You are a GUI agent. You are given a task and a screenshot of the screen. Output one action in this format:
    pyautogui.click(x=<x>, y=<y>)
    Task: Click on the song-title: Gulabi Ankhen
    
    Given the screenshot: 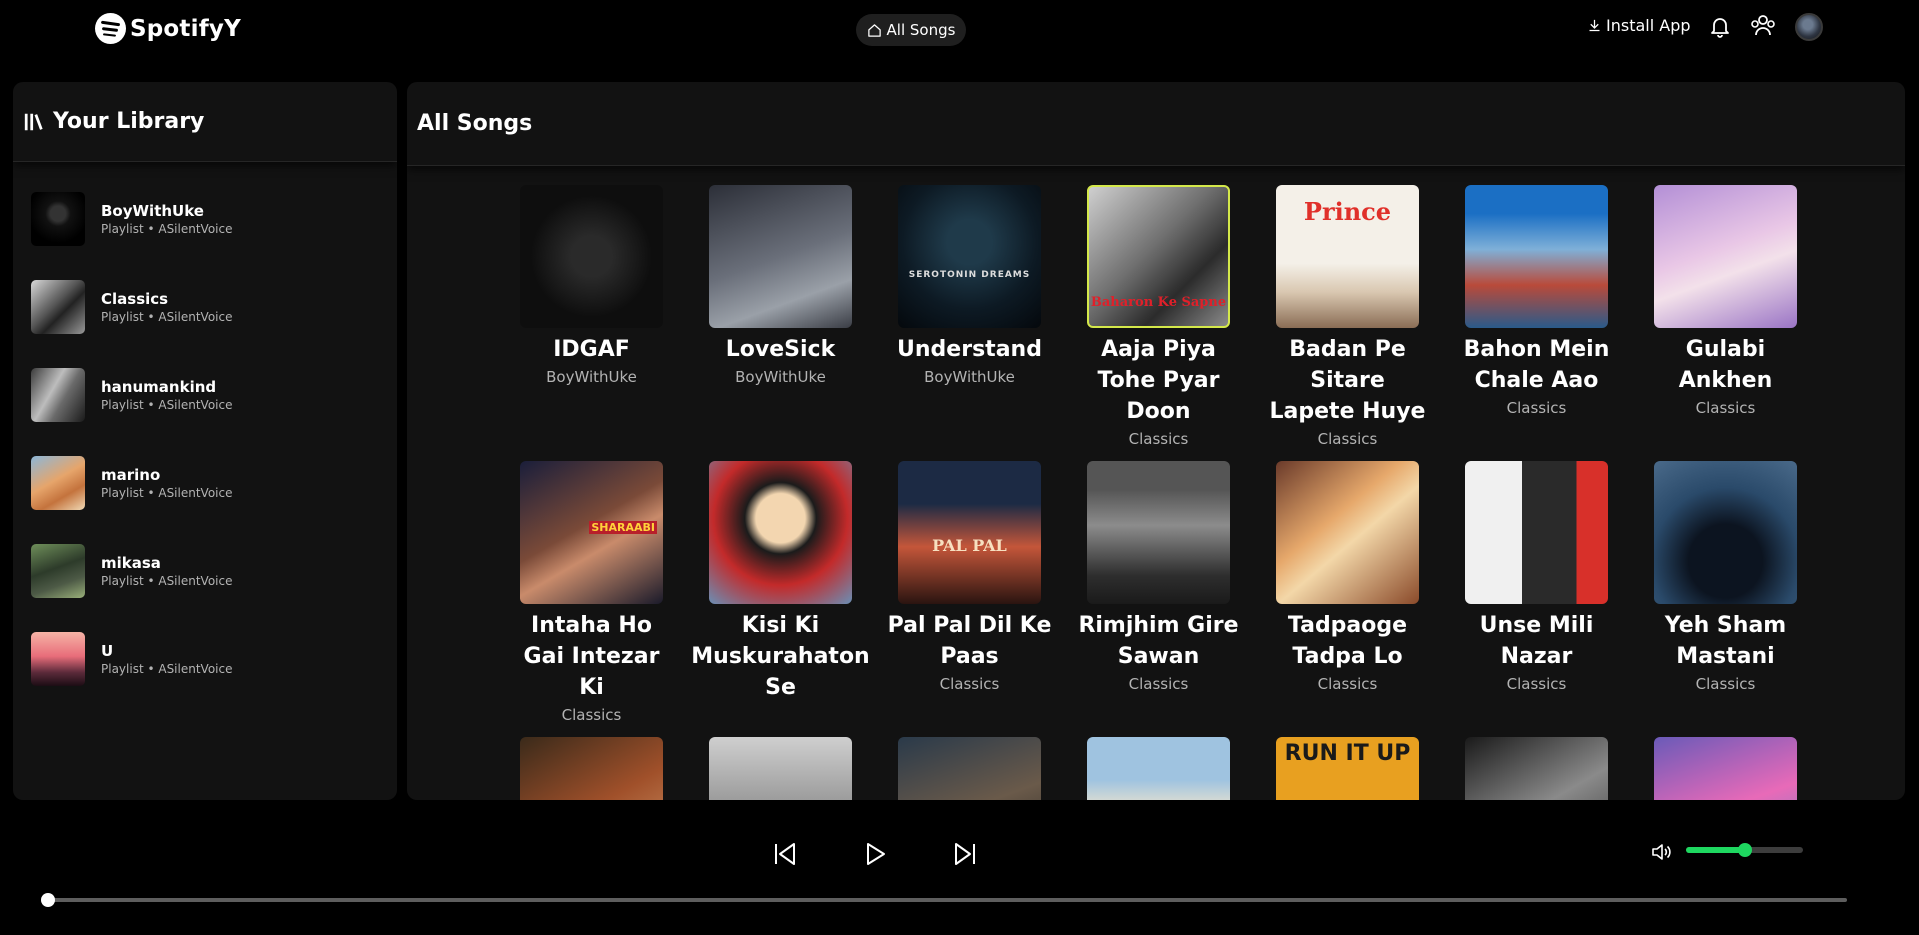 What is the action you would take?
    pyautogui.click(x=1725, y=365)
    